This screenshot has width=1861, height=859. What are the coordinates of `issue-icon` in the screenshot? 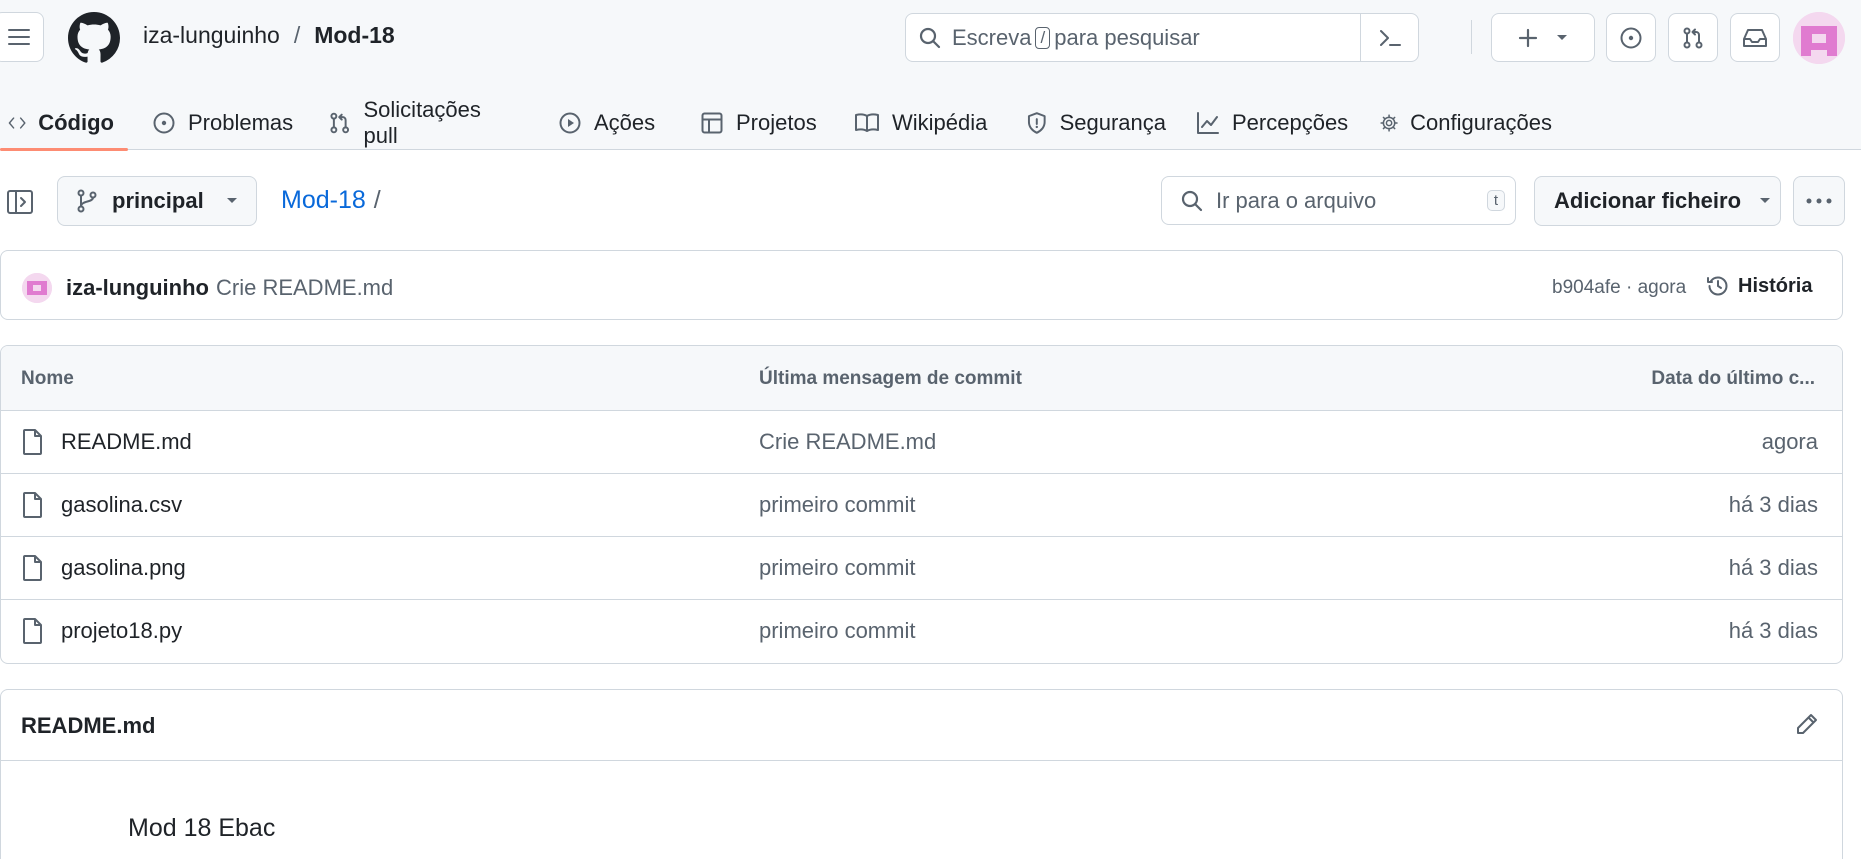 It's located at (164, 123).